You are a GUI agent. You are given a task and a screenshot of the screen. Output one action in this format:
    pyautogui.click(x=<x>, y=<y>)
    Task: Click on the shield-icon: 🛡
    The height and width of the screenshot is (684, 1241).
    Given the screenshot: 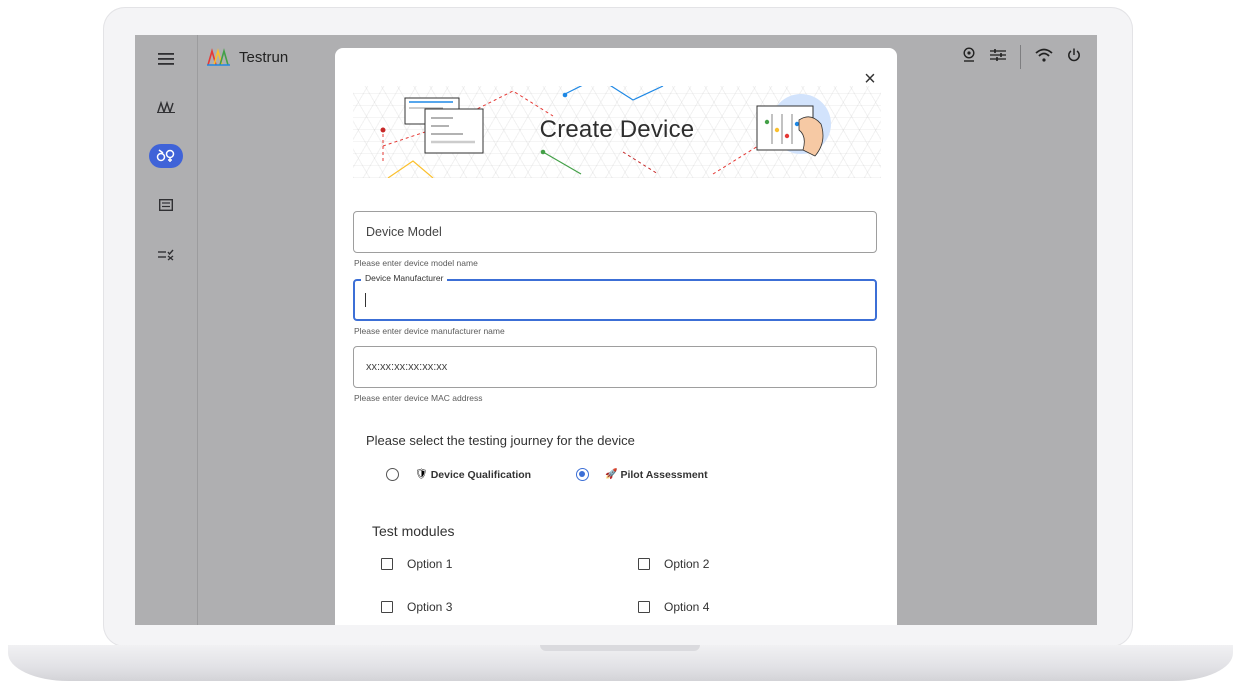 What is the action you would take?
    pyautogui.click(x=421, y=474)
    